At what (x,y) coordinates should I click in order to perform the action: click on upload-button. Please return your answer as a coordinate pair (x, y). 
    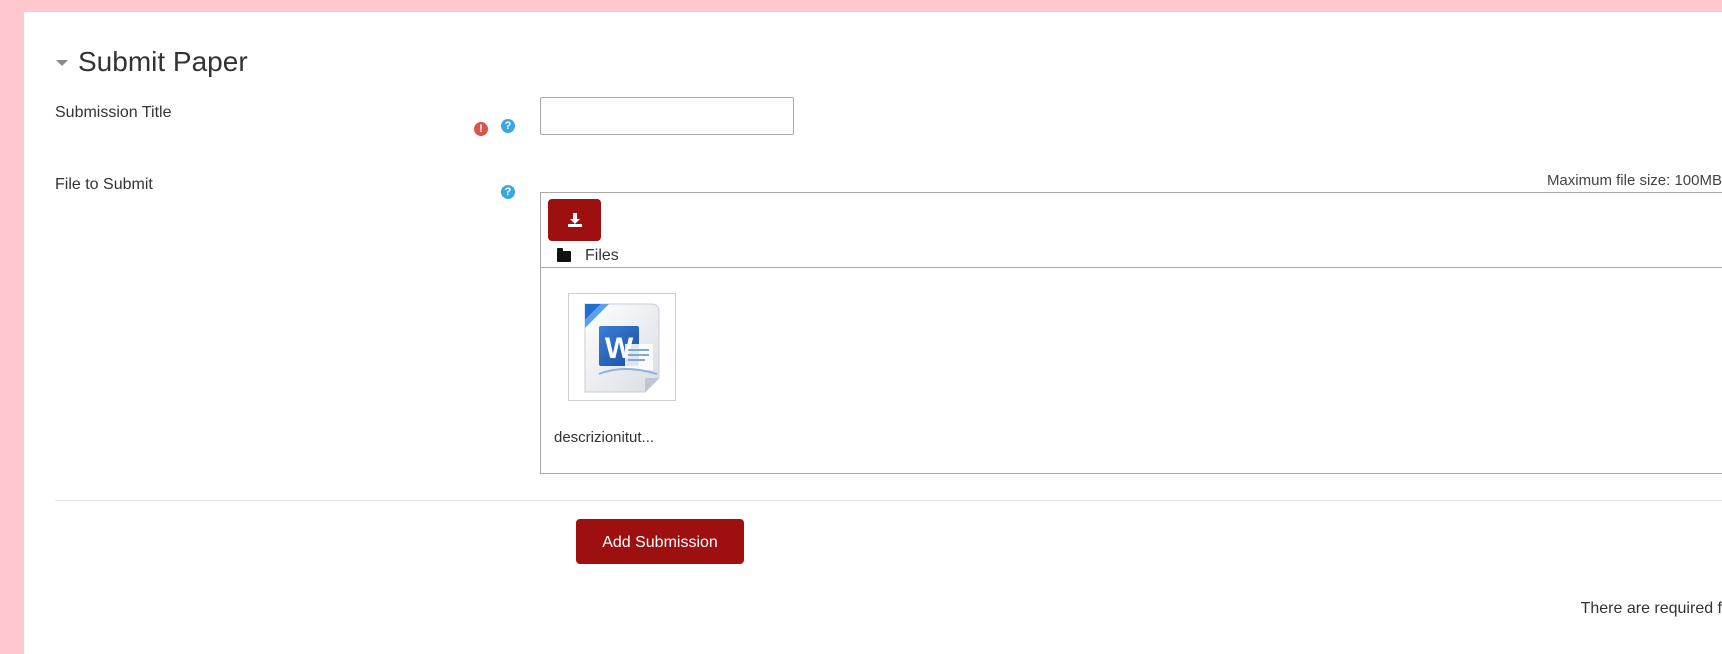
    Looking at the image, I should click on (574, 220).